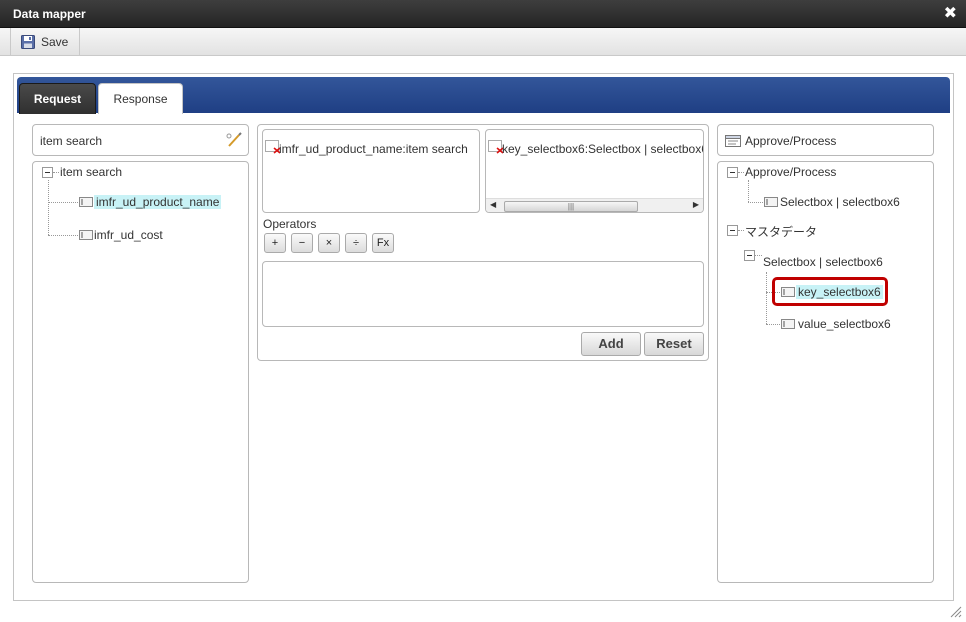  What do you see at coordinates (71, 141) in the screenshot?
I see `search-value: item search` at bounding box center [71, 141].